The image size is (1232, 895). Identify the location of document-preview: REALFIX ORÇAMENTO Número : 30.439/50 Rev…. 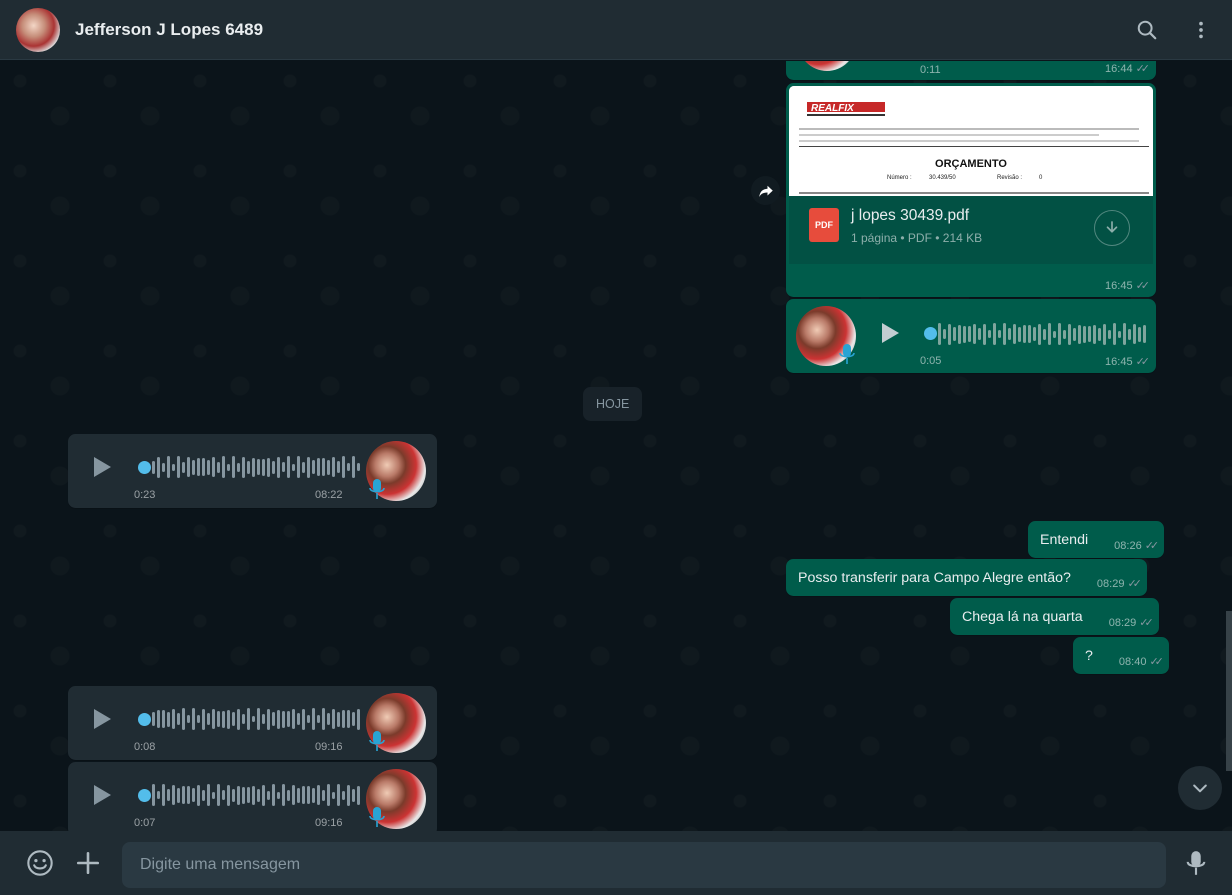
(971, 141).